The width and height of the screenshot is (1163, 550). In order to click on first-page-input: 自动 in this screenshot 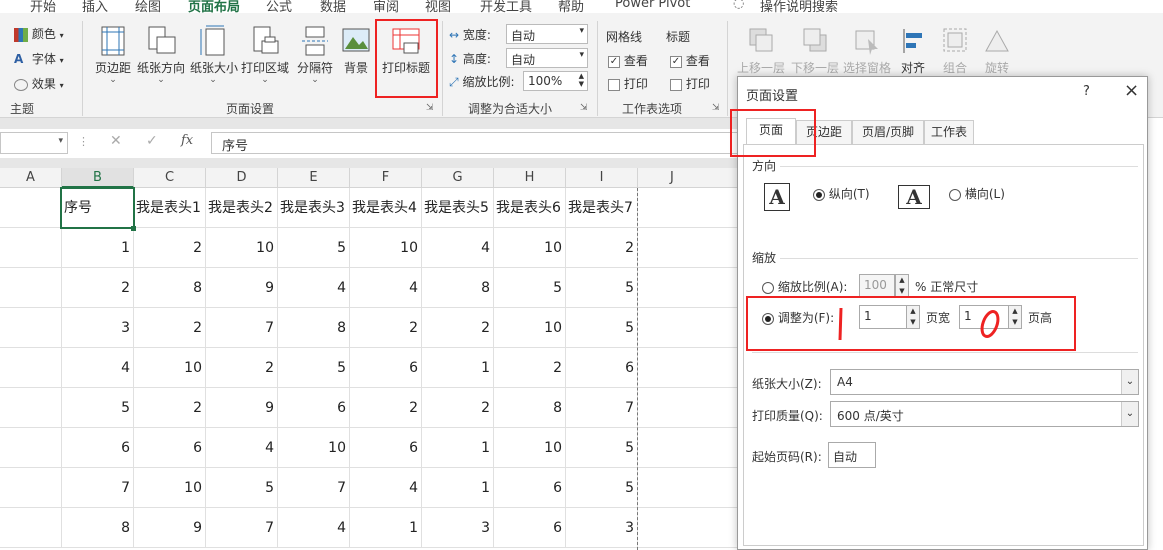, I will do `click(852, 455)`.